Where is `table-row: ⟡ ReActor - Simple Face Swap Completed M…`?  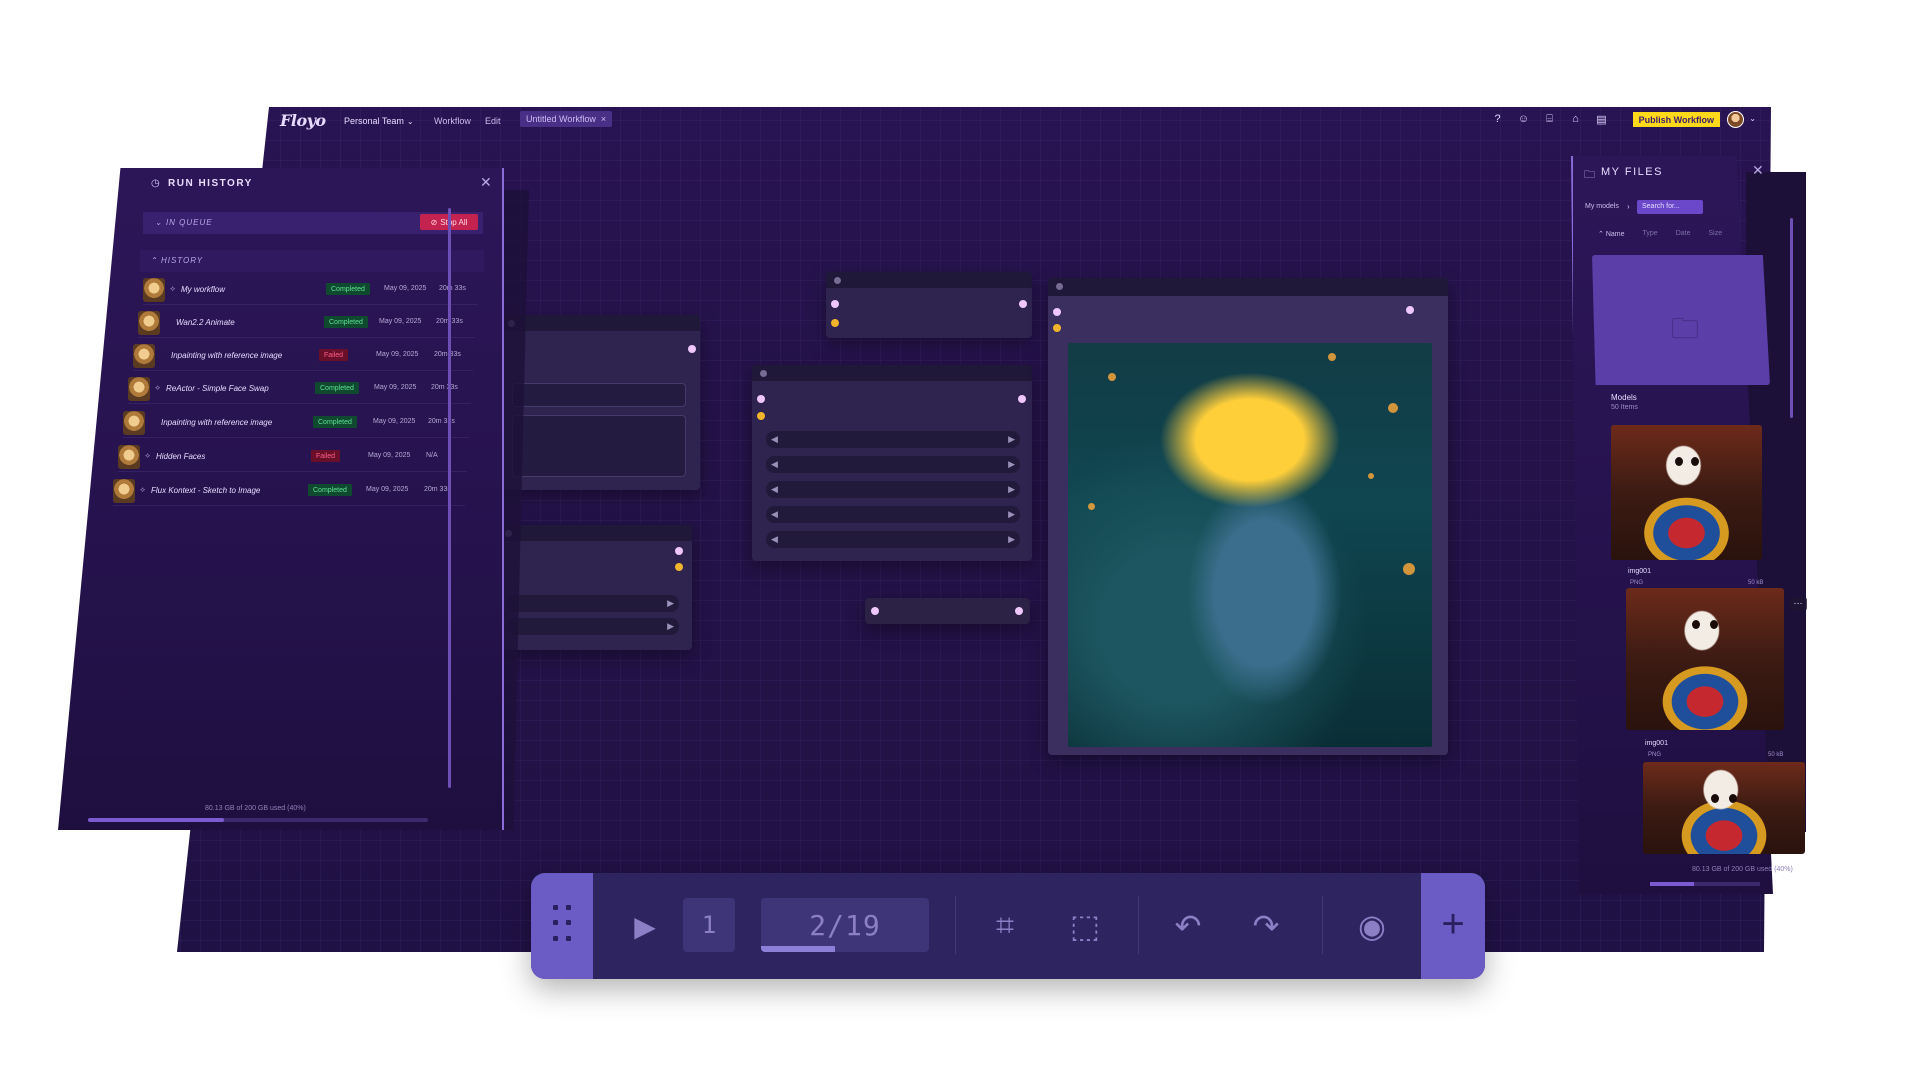
table-row: ⟡ ReActor - Simple Face Swap Completed M… is located at coordinates (299, 389).